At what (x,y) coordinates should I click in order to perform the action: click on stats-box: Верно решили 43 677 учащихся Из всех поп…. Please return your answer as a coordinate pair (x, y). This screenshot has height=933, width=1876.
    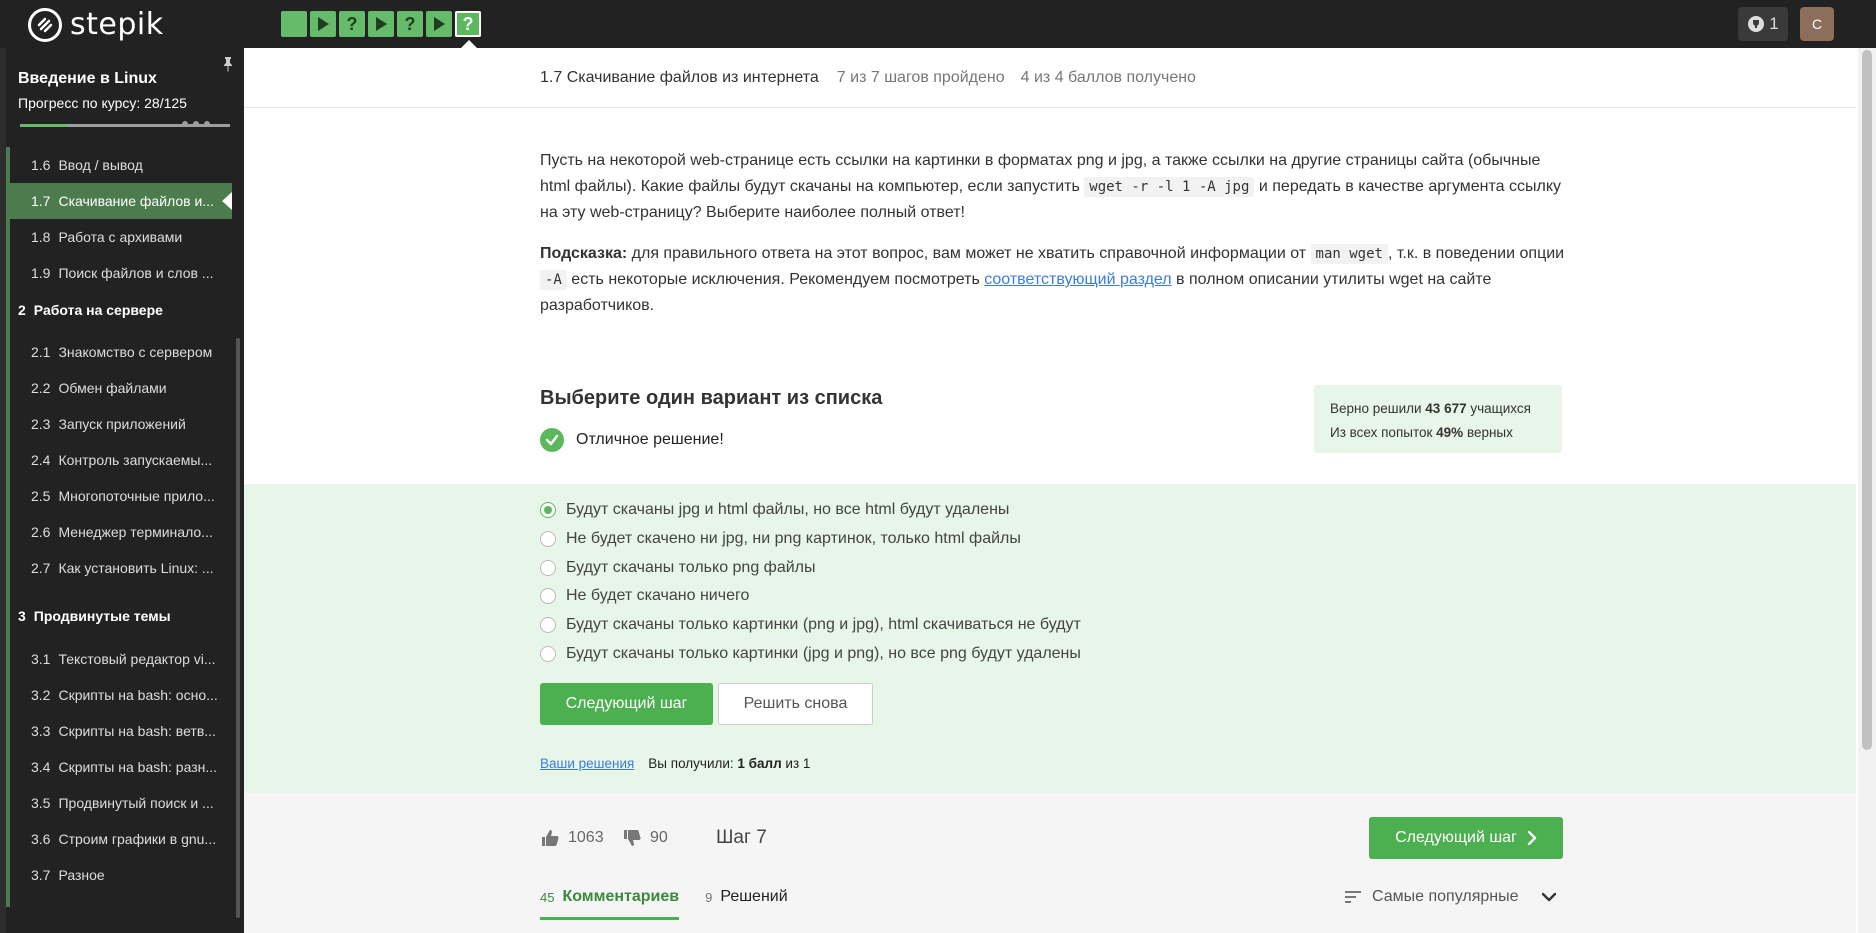
    Looking at the image, I should click on (1438, 419).